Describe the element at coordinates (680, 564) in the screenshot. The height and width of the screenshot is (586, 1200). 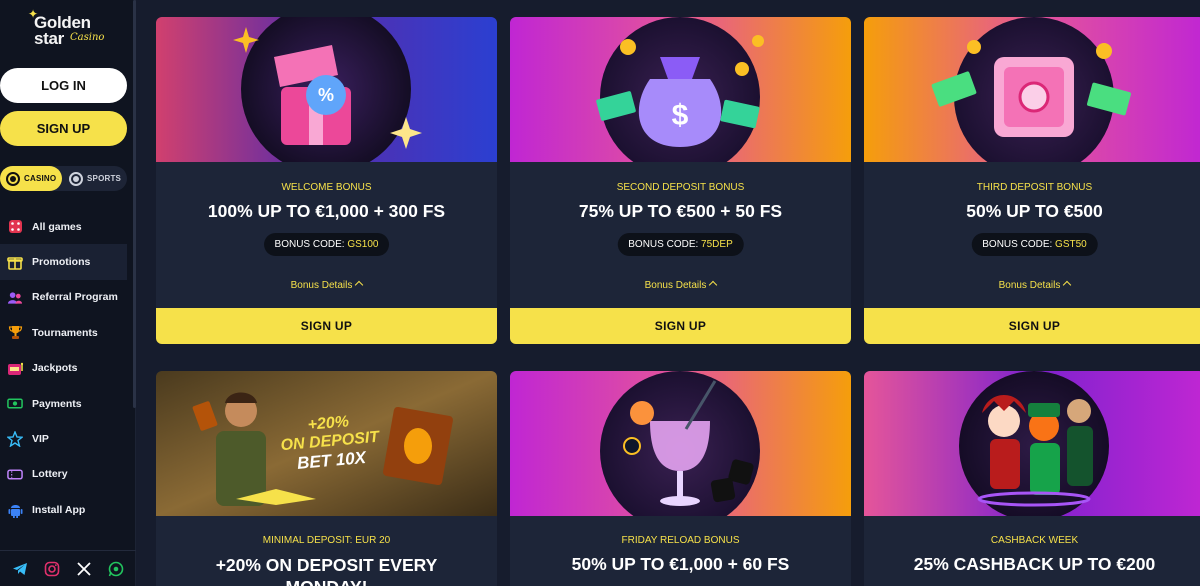
I see `promo-title: 50% UP TO €1,000 + 60 FS` at that location.